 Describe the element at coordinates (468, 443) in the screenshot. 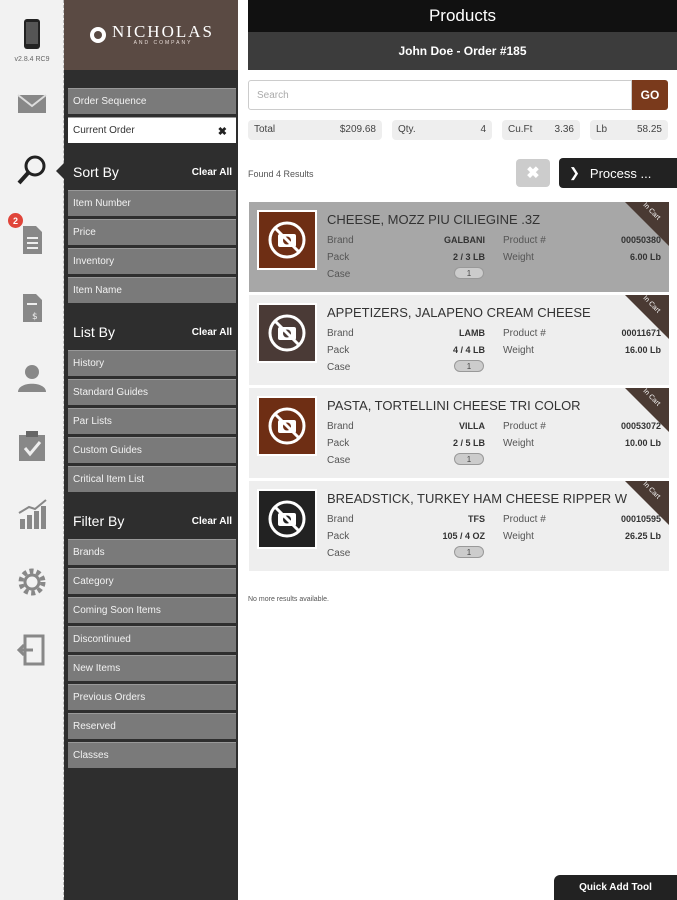

I see `pack-value: 2 / 5 LB` at that location.